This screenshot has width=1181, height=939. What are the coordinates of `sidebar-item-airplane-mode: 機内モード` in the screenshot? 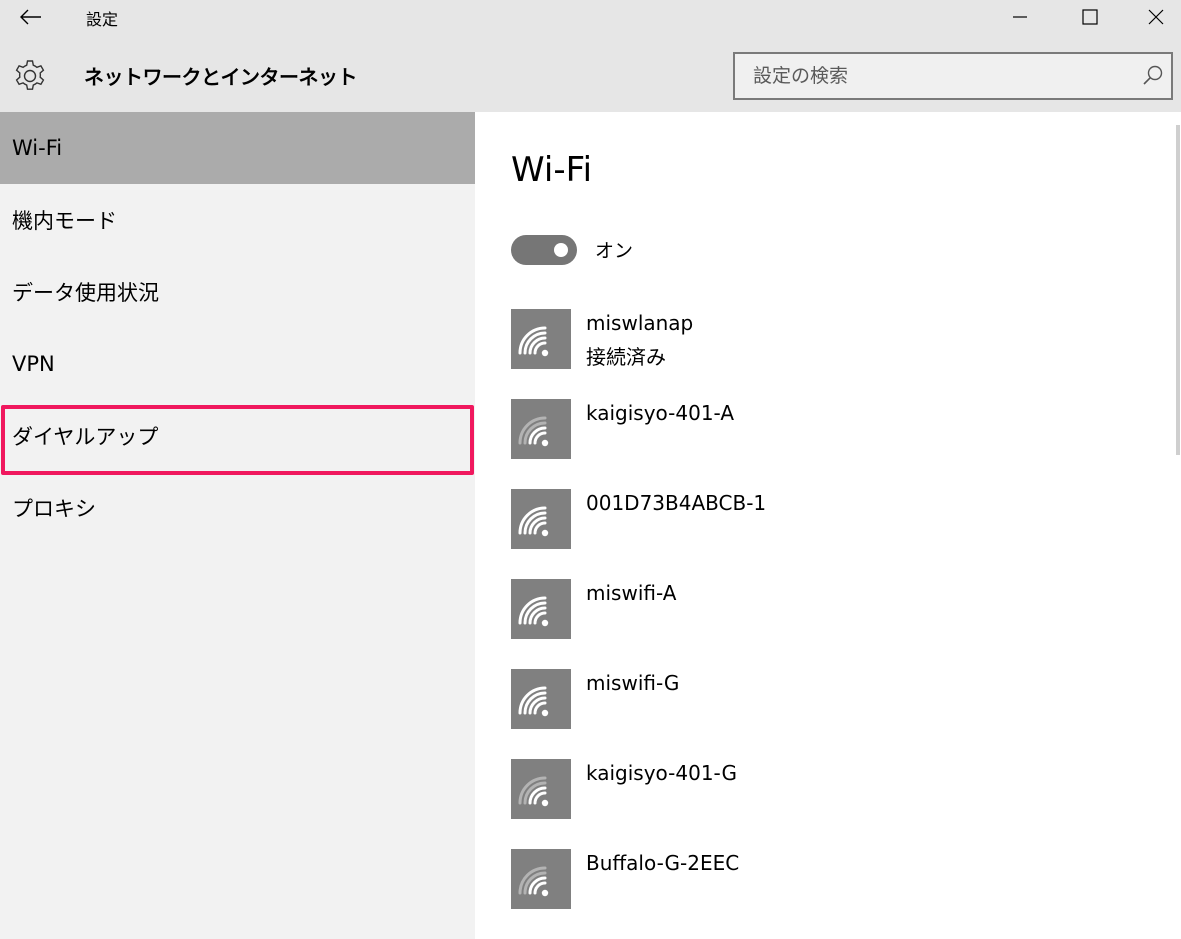 It's located at (237, 220).